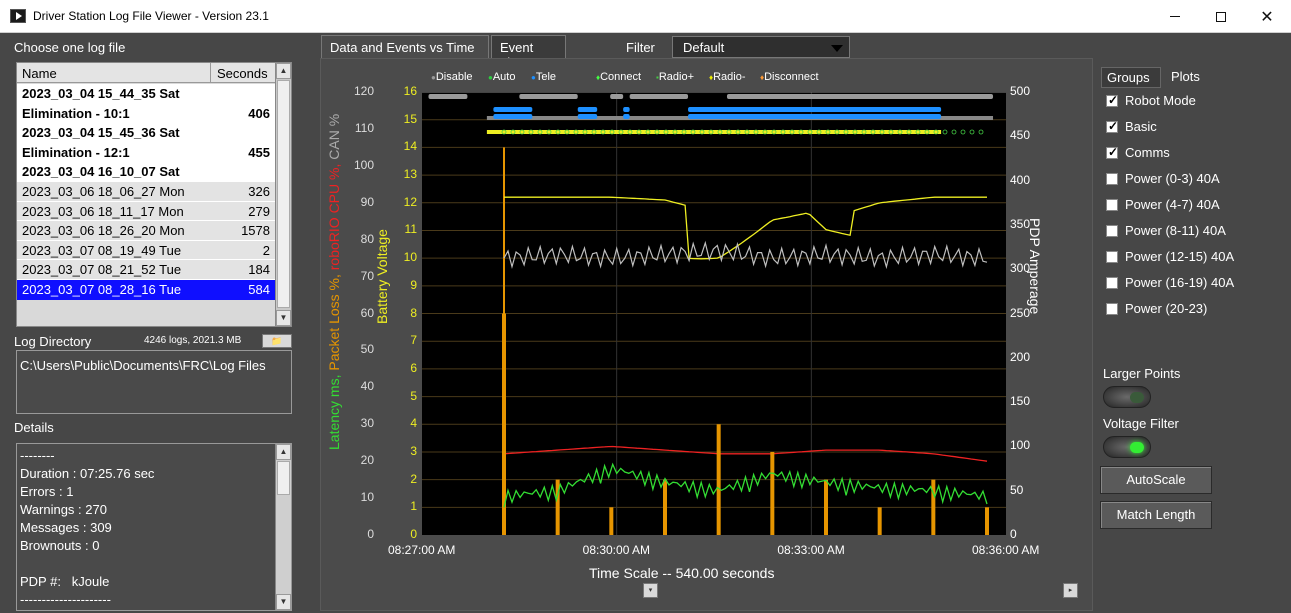 This screenshot has width=1291, height=613. What do you see at coordinates (367, 460) in the screenshot?
I see `can-axis-tick: 20` at bounding box center [367, 460].